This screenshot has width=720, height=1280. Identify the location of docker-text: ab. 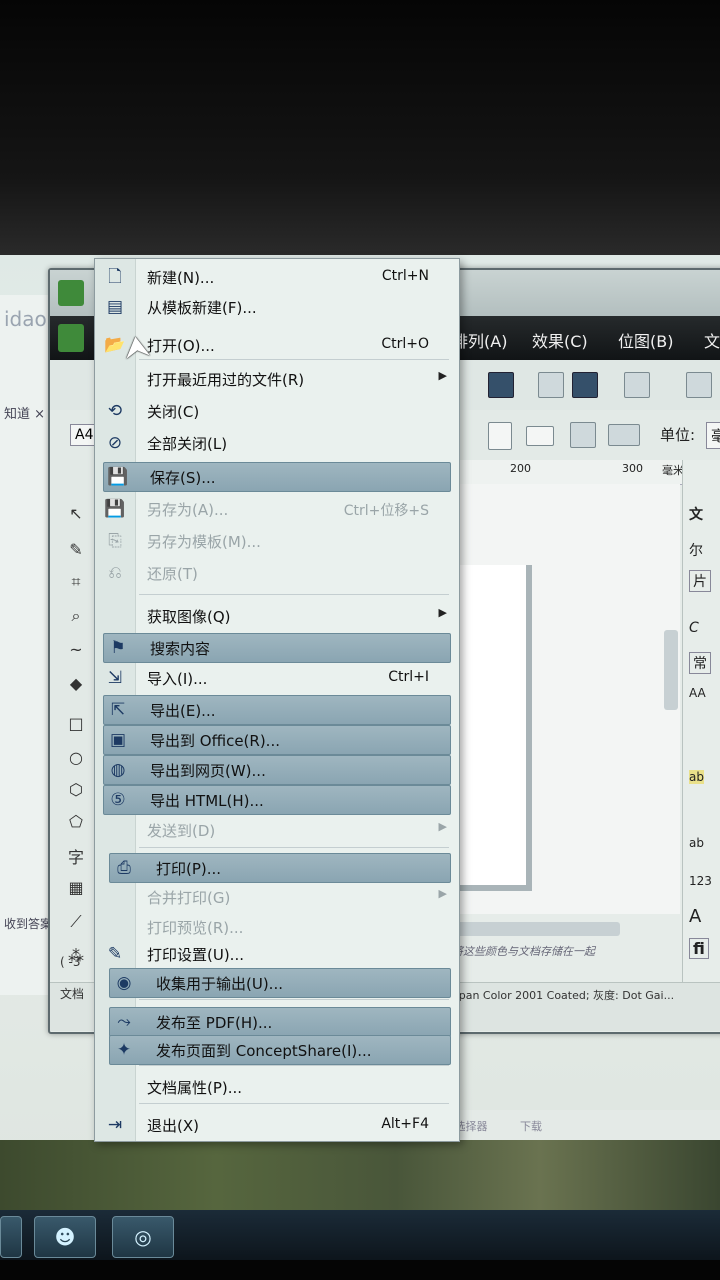
(696, 843).